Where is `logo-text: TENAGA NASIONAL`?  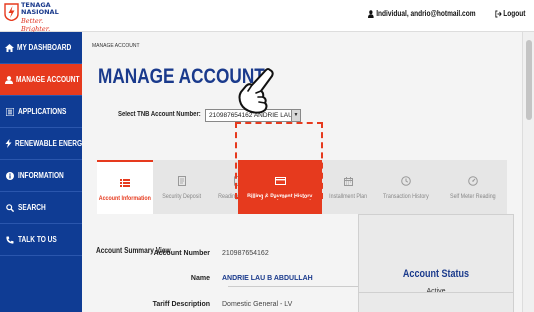 logo-text: TENAGA NASIONAL is located at coordinates (40, 9).